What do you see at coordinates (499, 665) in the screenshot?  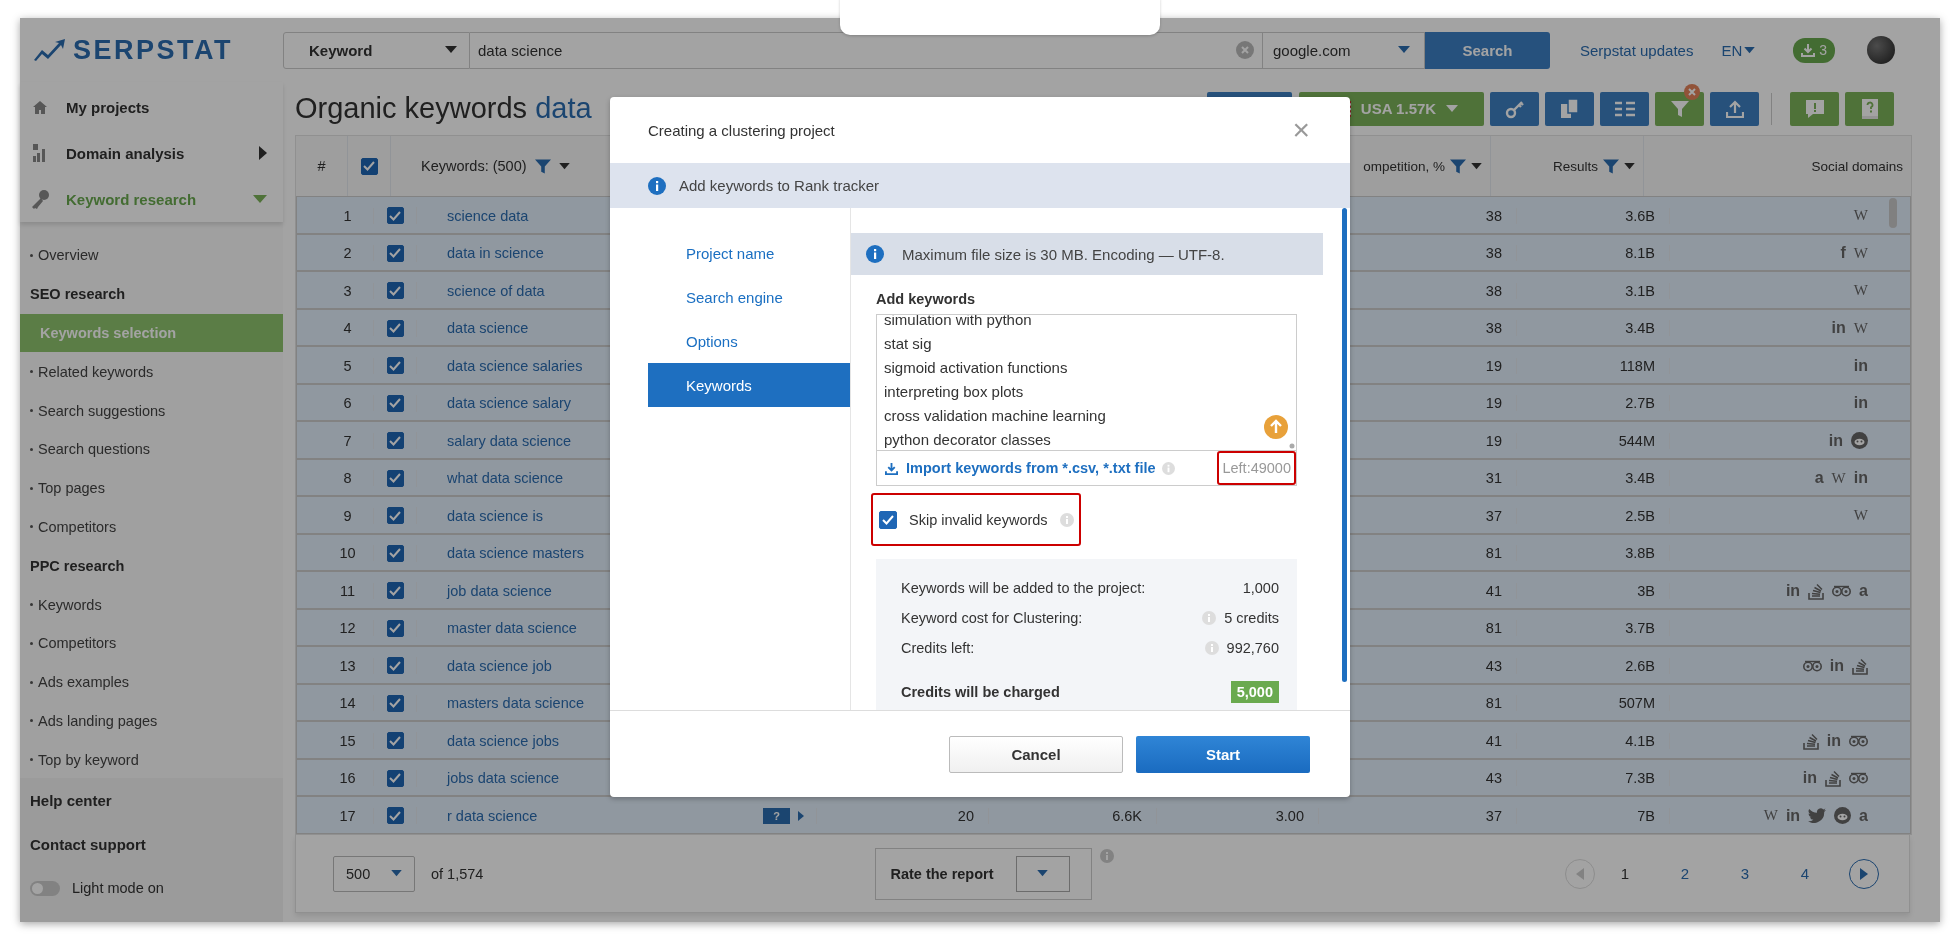 I see `keyword-link: data science job` at bounding box center [499, 665].